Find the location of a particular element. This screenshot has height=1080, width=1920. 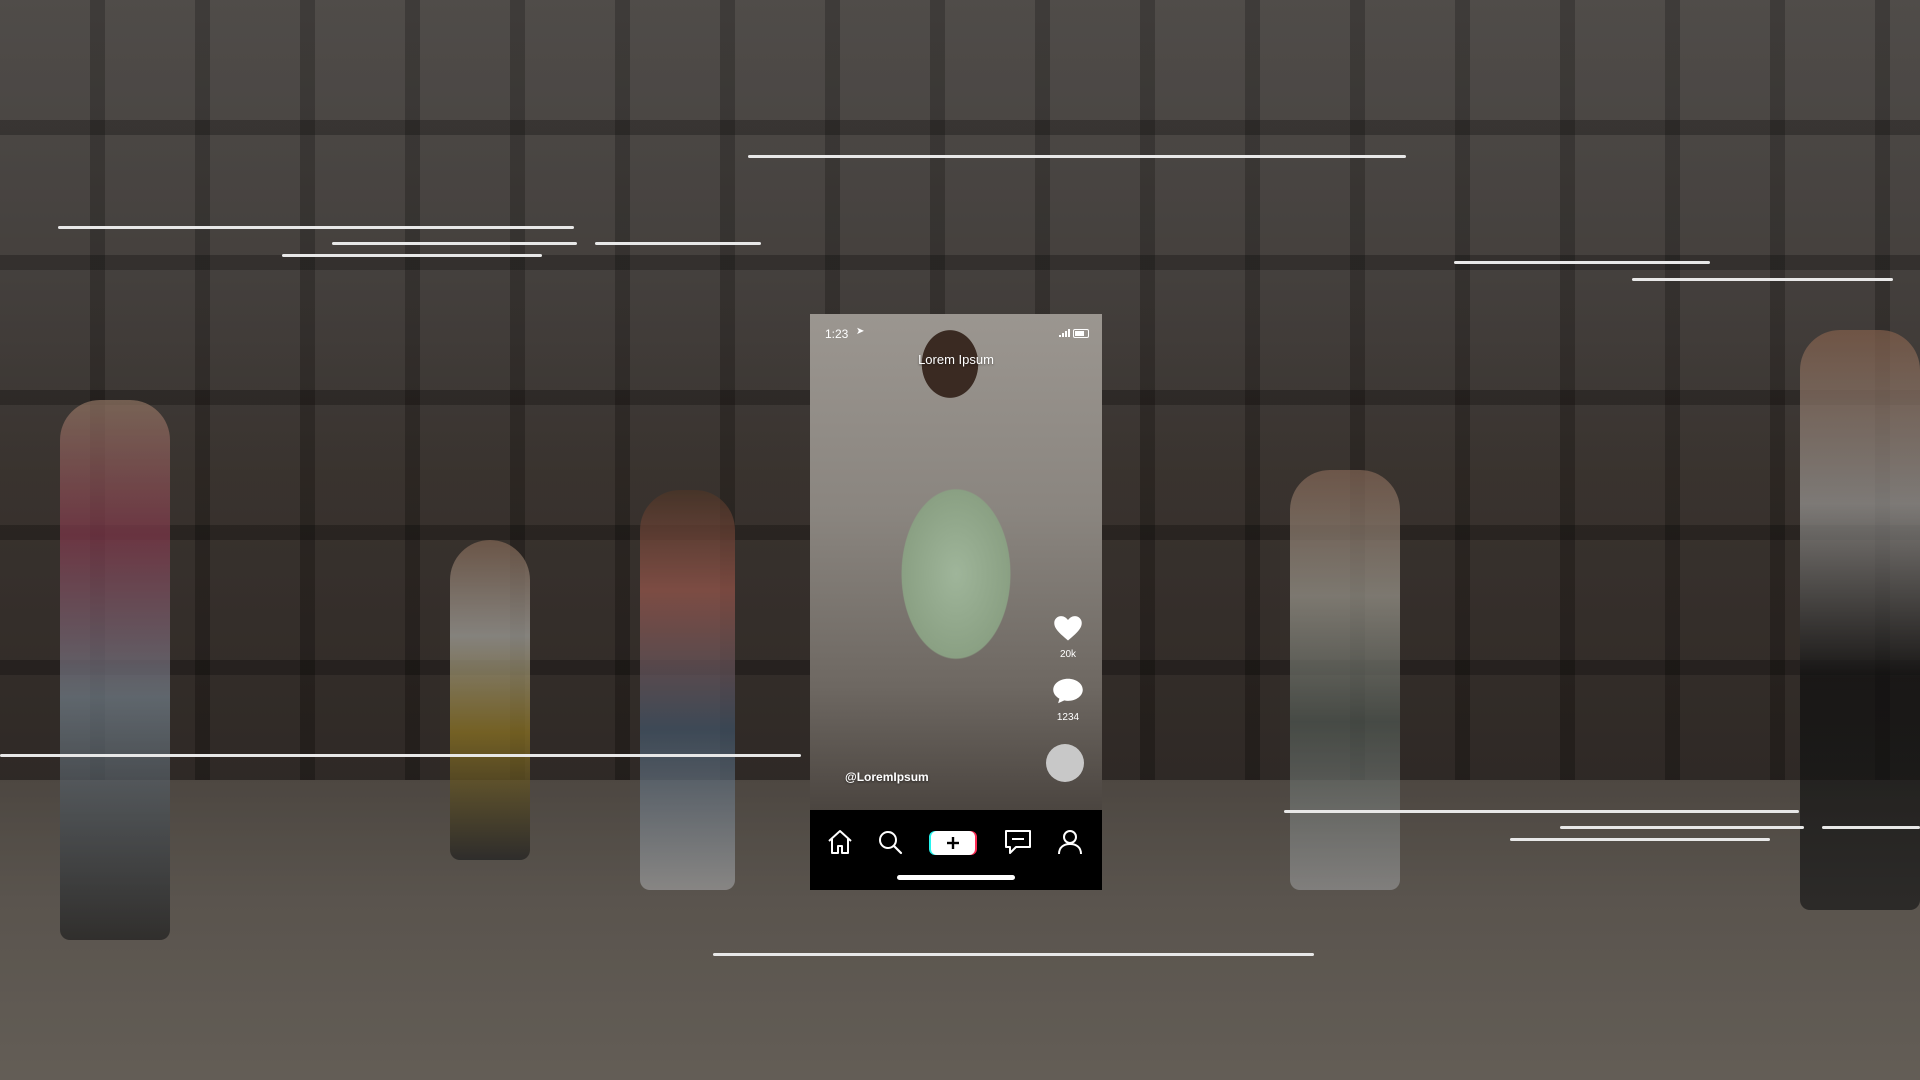

comment-button: 1234 is located at coordinates (1068, 700).